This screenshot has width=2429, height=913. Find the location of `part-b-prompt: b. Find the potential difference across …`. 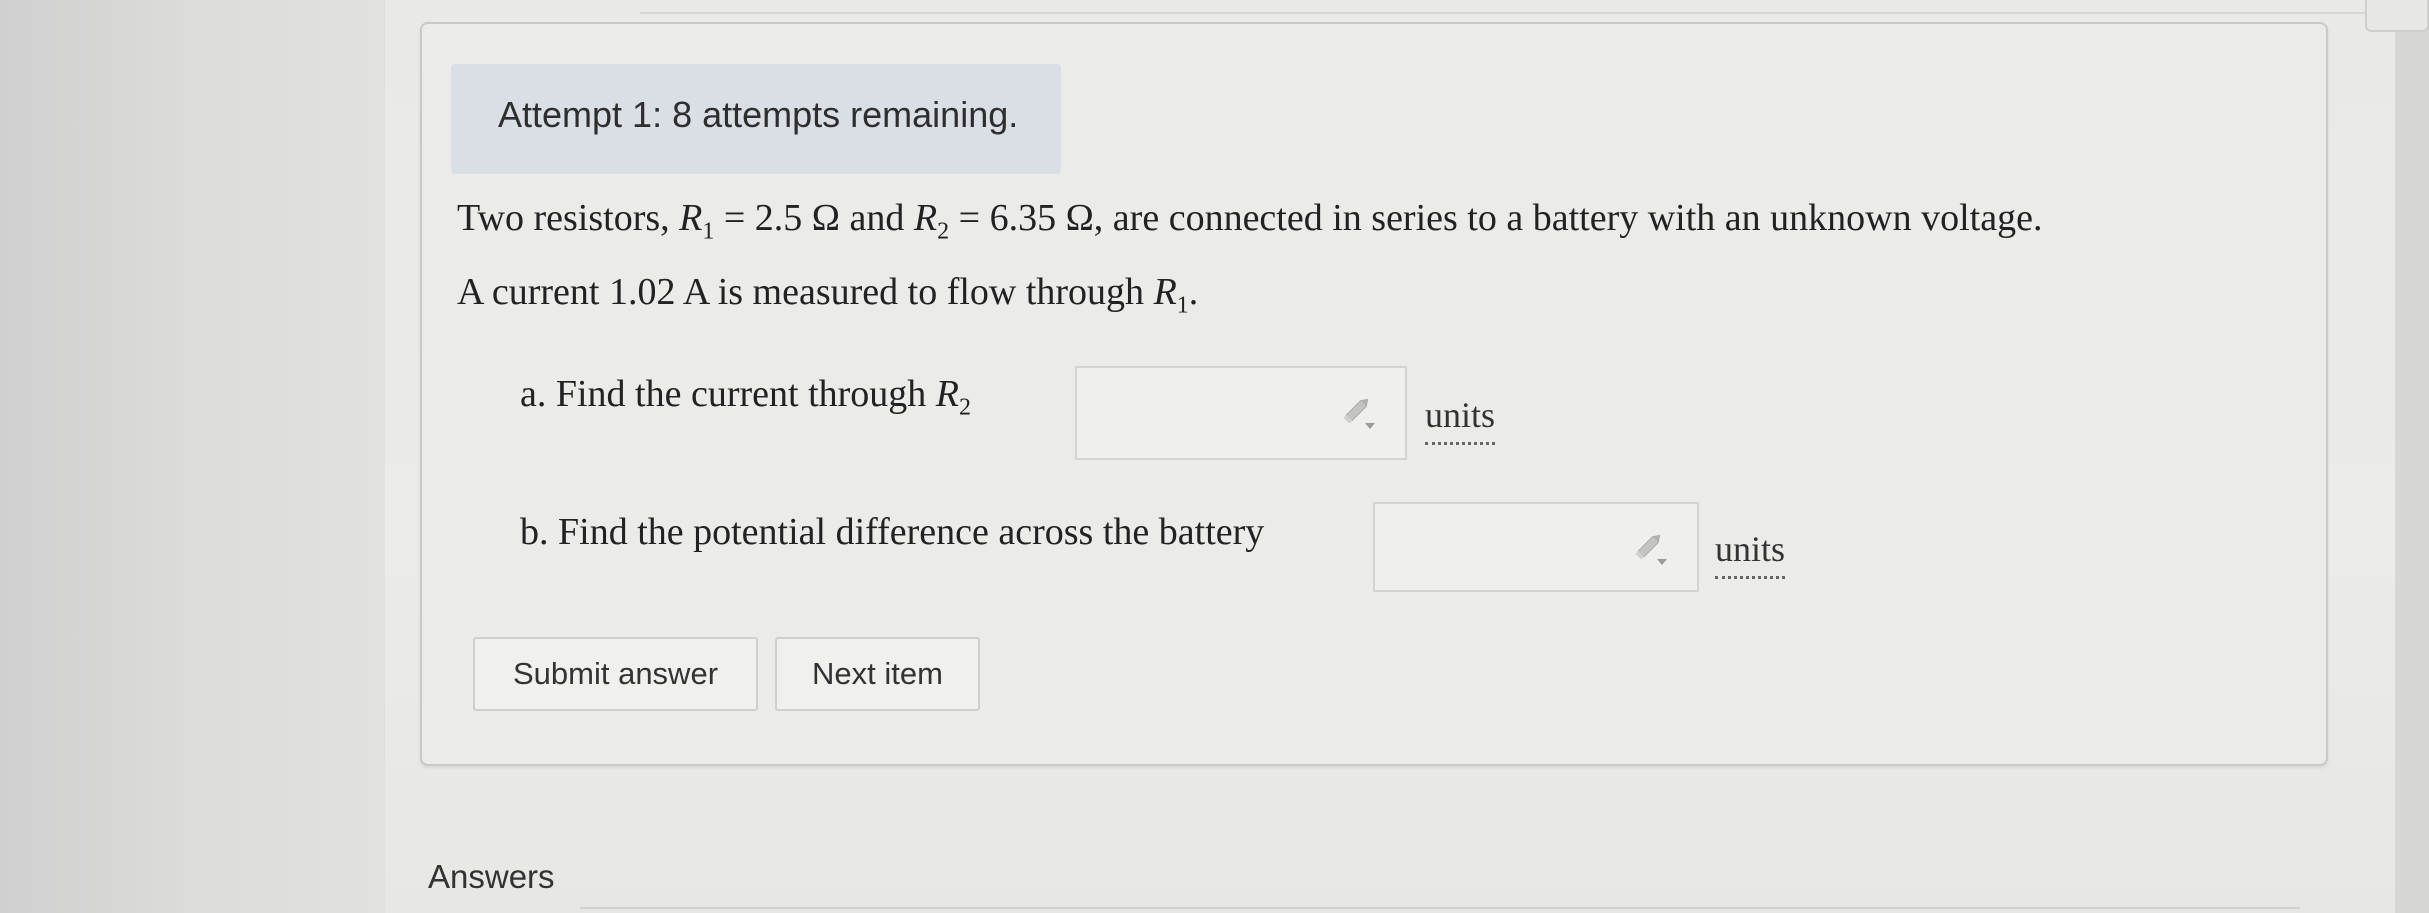

part-b-prompt: b. Find the potential difference across … is located at coordinates (892, 532).